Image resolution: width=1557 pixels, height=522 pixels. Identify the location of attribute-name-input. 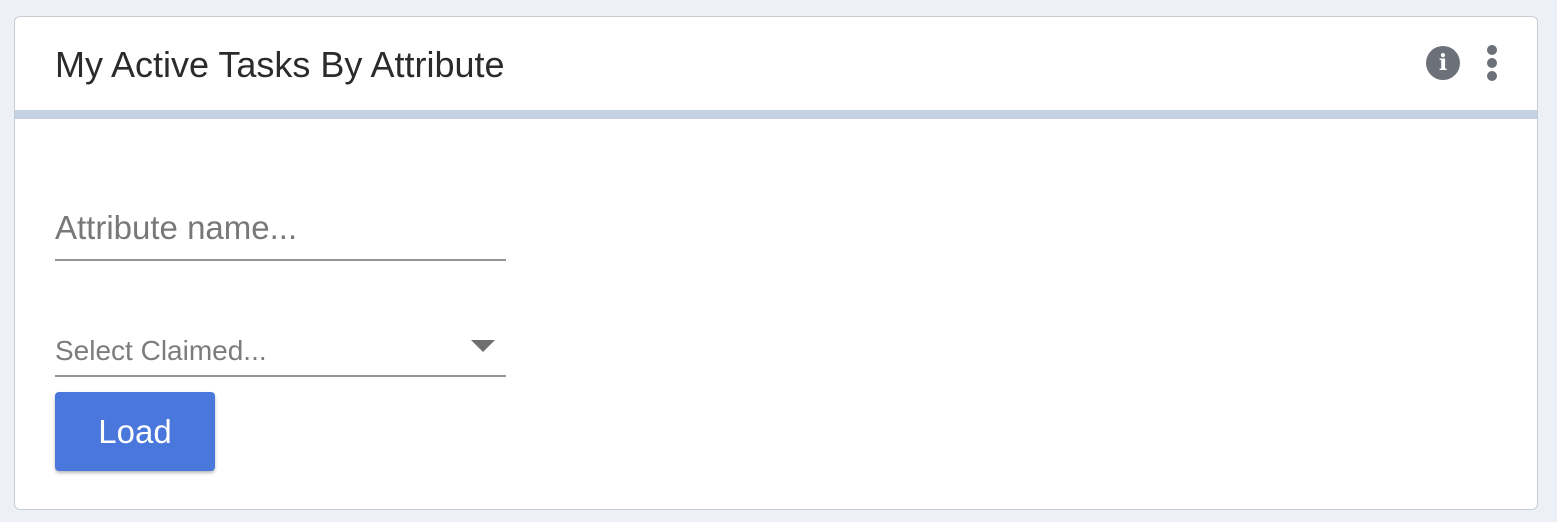
(280, 228).